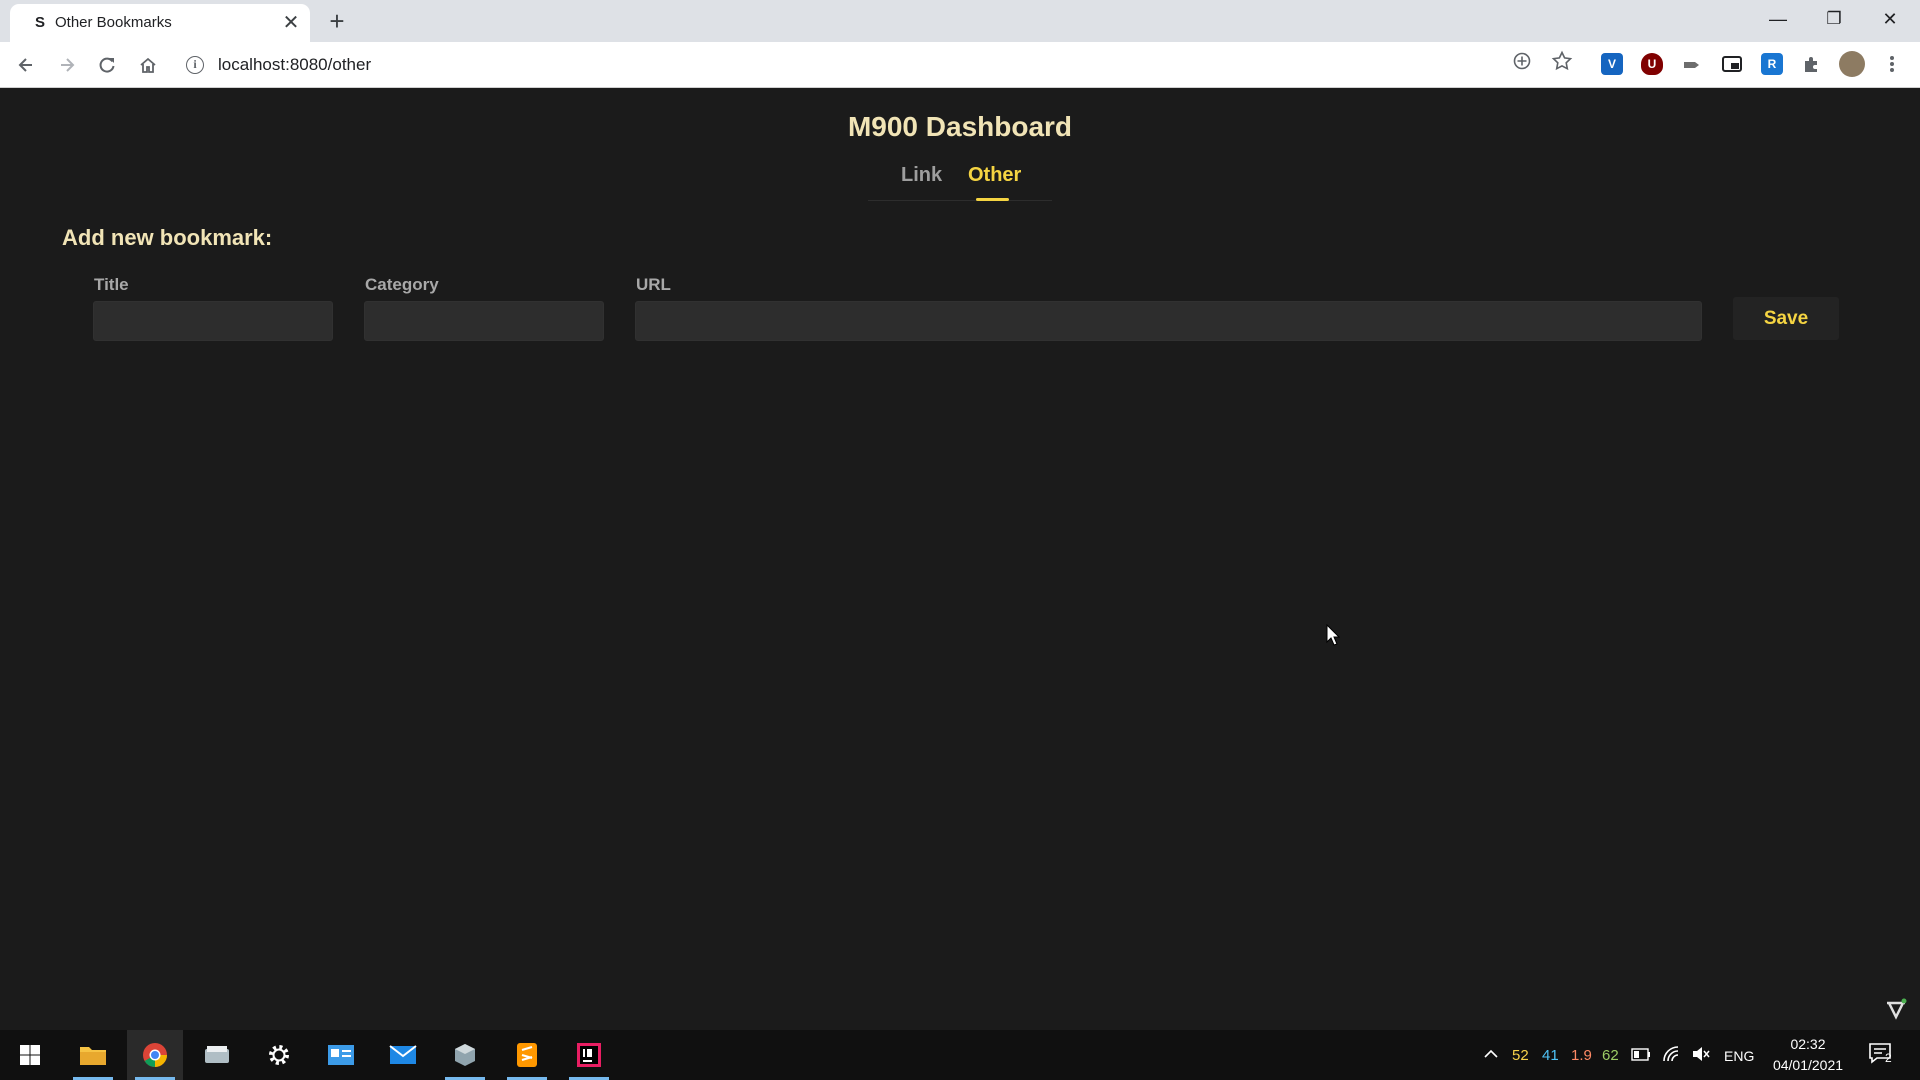  I want to click on tab-link: Link, so click(921, 175).